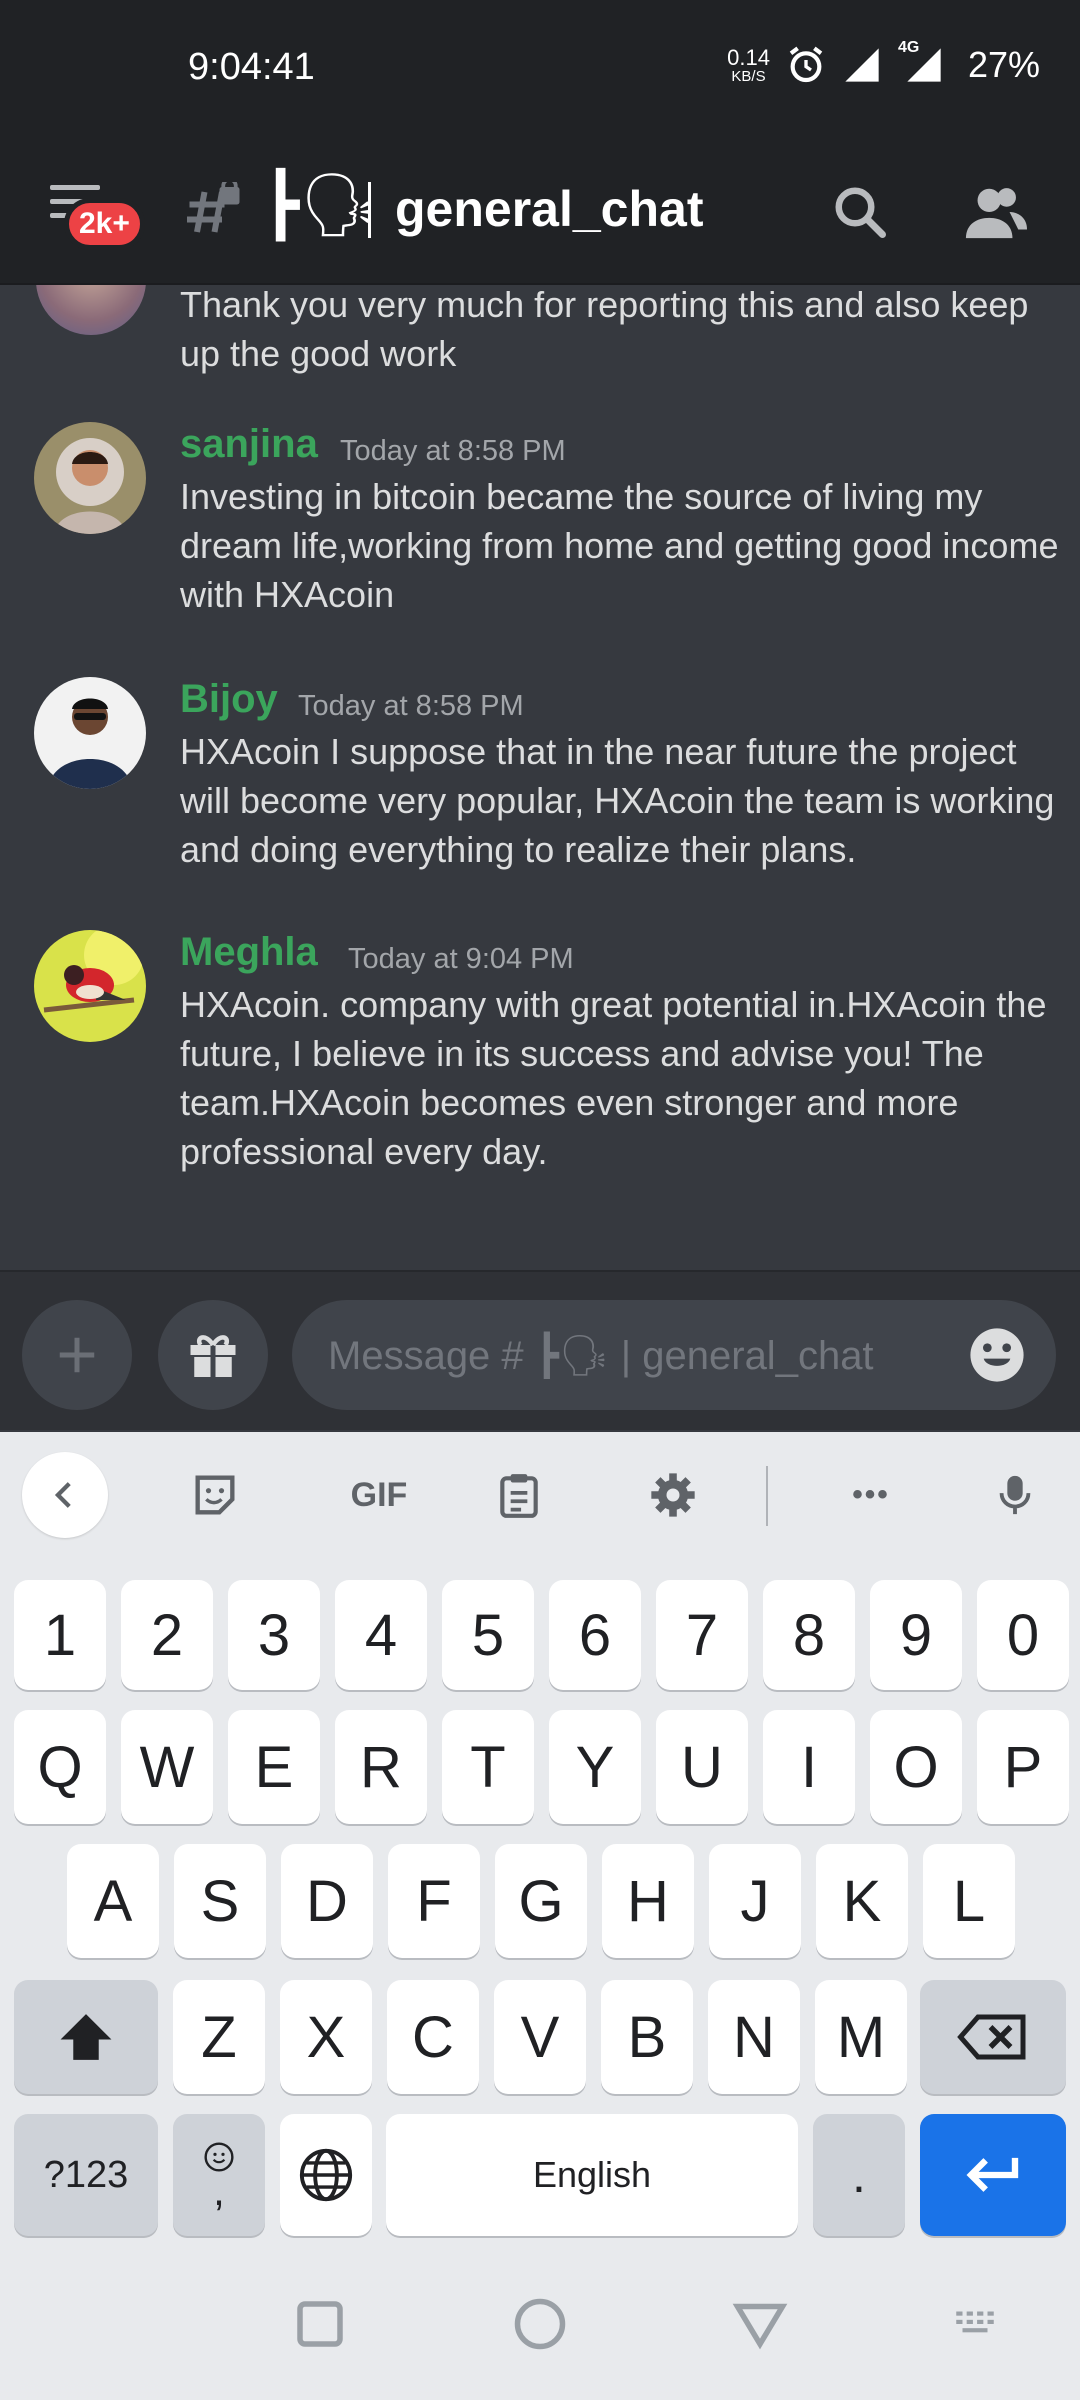 This screenshot has height=2400, width=1080. I want to click on battery-level: 27%, so click(1003, 64).